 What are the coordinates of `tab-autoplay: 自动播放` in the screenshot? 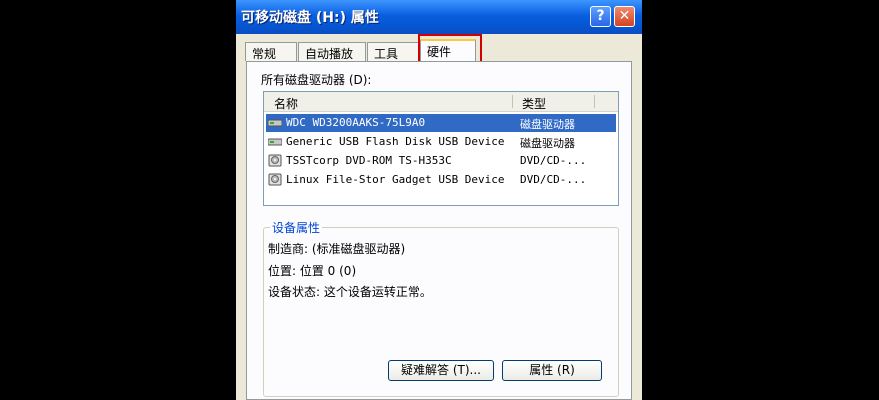 It's located at (332, 51).